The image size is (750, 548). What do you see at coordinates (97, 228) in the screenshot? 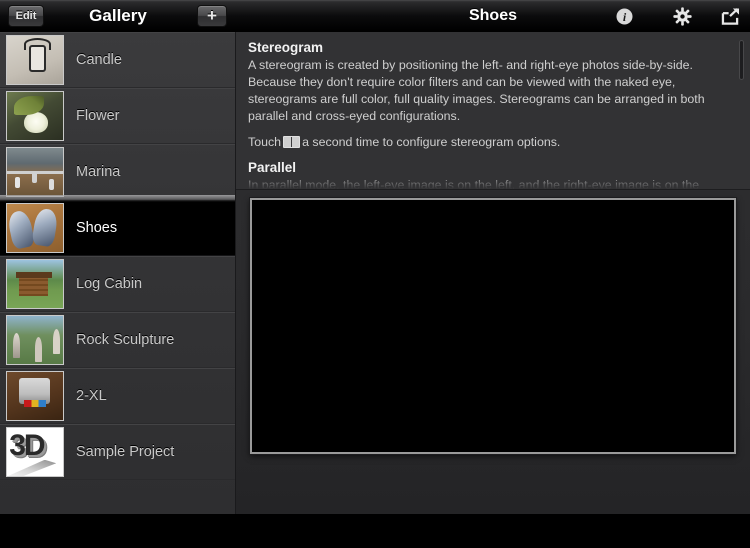
I see `project-label: Shoes` at bounding box center [97, 228].